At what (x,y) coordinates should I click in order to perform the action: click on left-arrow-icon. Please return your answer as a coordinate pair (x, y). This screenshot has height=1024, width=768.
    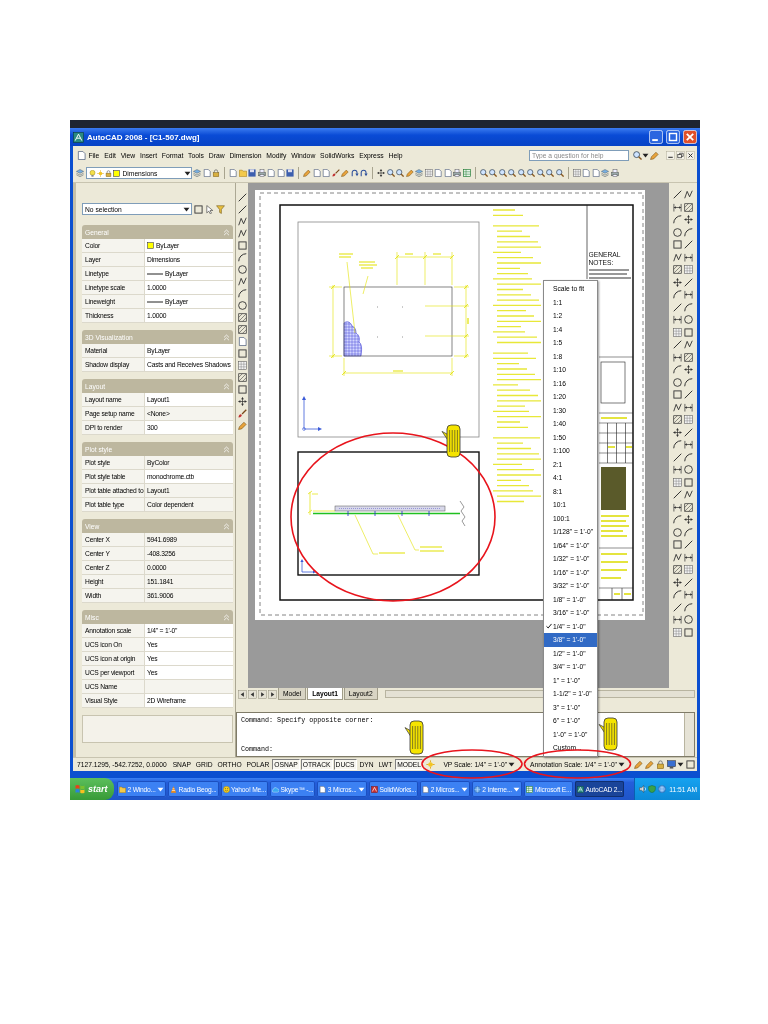
    Looking at the image, I should click on (242, 694).